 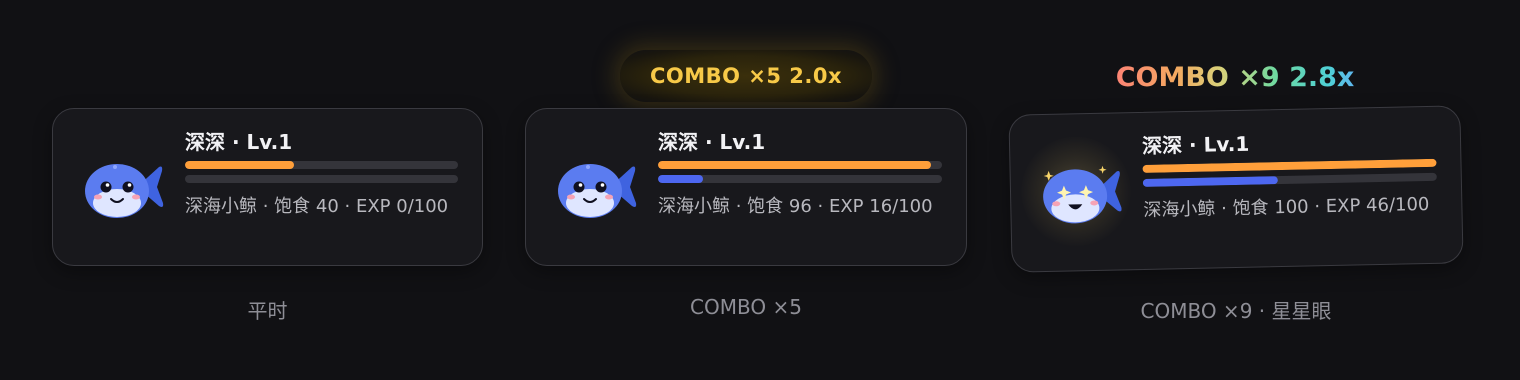 I want to click on pet-status-text: 深海小鲸 · 饱食 40 · EXP 0/100, so click(x=317, y=206).